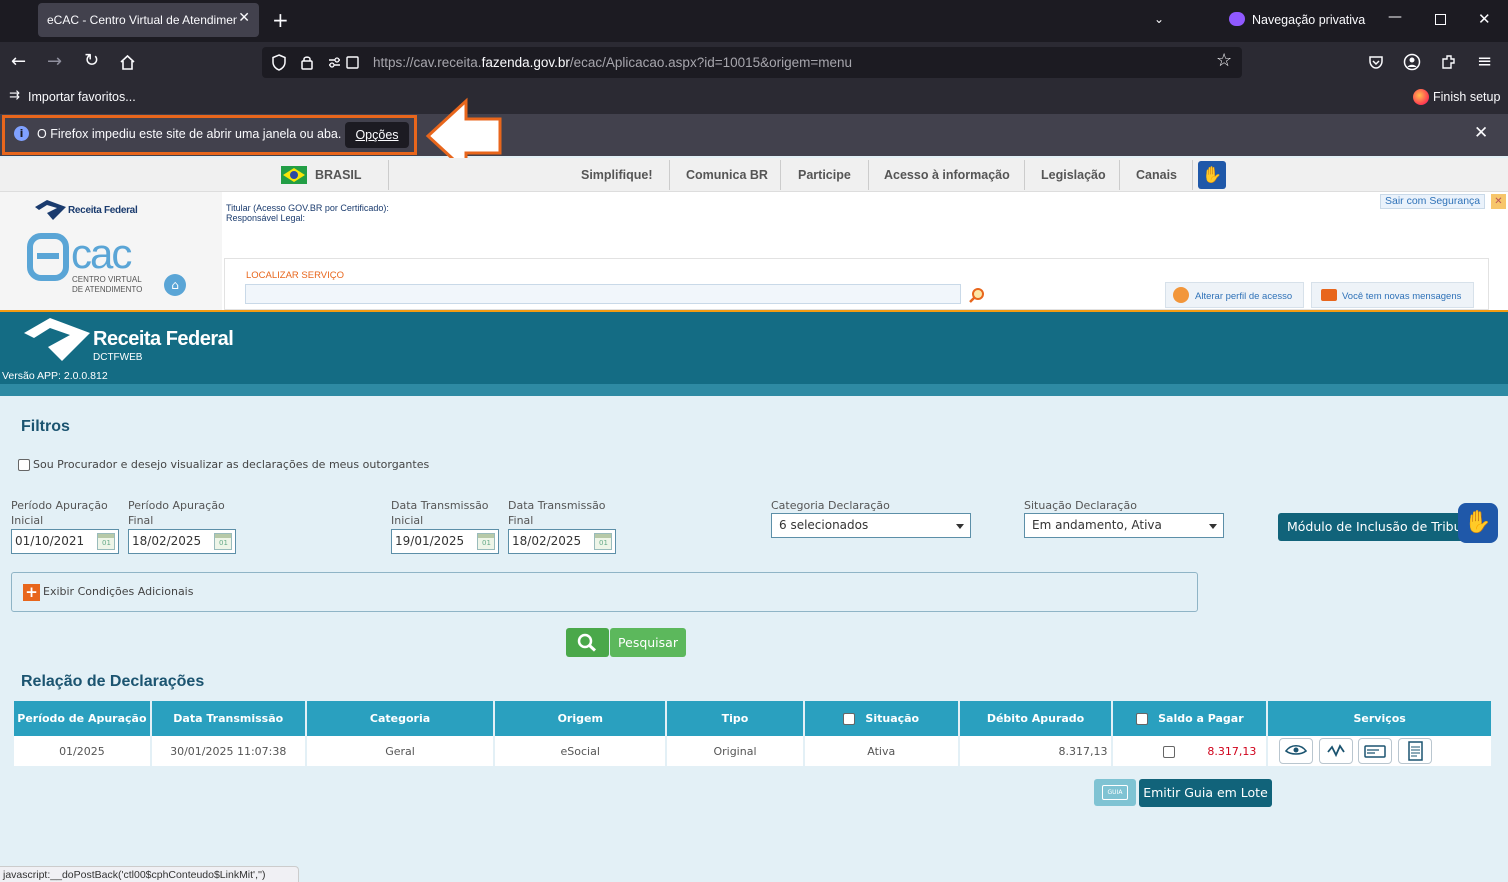  What do you see at coordinates (430, 541) in the screenshot?
I see `transmissao-inicial-value: 19/01/2025` at bounding box center [430, 541].